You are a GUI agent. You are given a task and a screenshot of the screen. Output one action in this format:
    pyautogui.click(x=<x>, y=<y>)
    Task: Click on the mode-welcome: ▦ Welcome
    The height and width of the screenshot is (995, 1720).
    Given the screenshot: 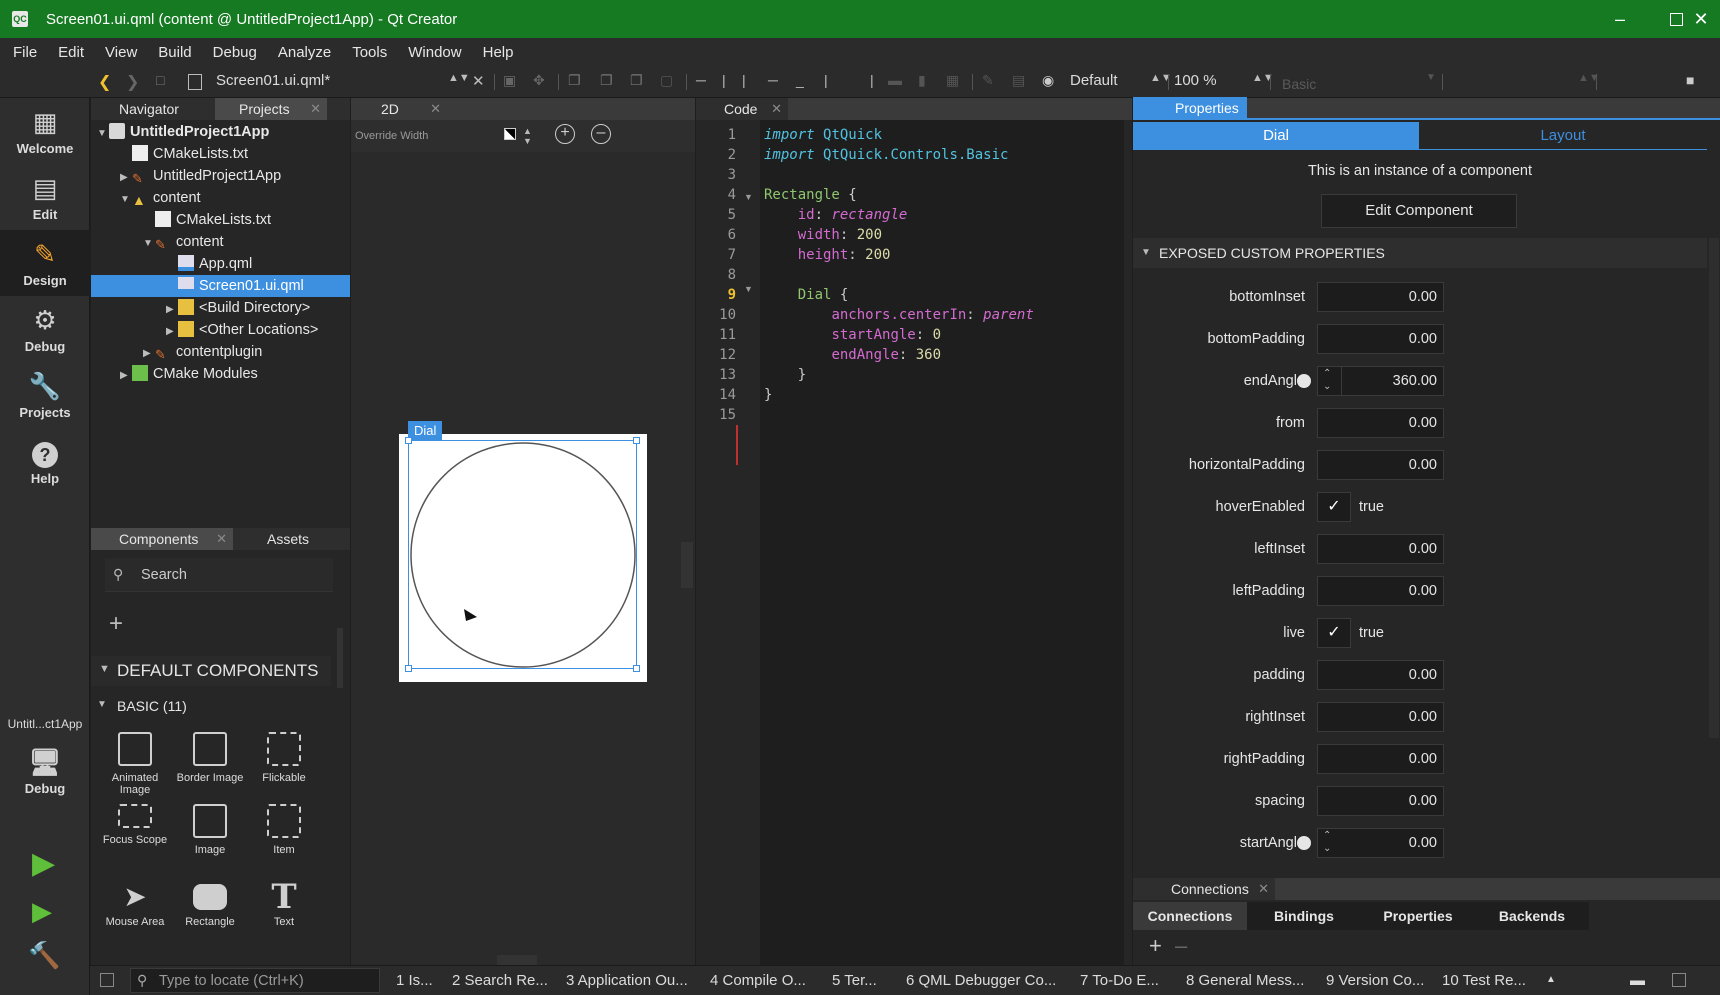 What is the action you would take?
    pyautogui.click(x=45, y=131)
    